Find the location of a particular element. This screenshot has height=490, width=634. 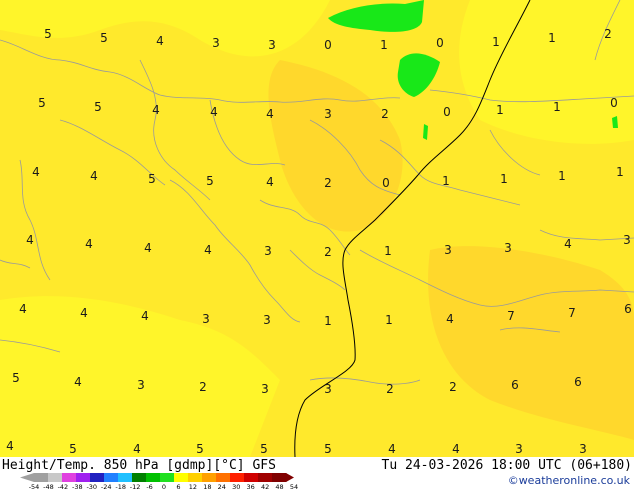

colorbar-tick-label: -48 is located at coordinates (48, 486).